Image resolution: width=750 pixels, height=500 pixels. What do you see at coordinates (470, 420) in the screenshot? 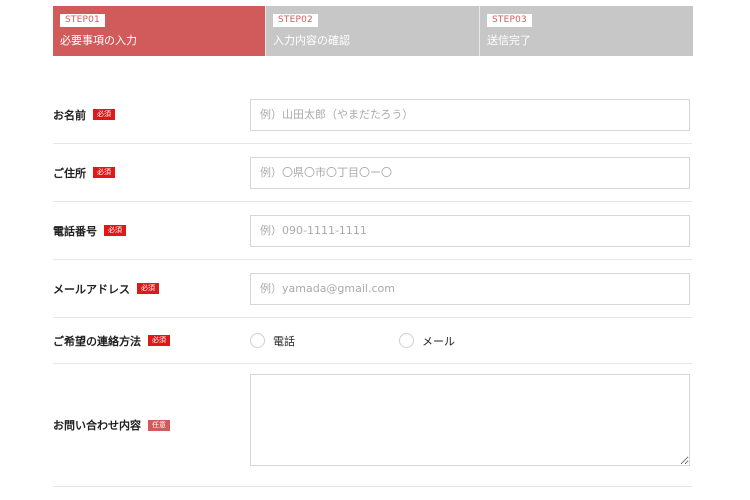
I see `inquiry-textarea` at bounding box center [470, 420].